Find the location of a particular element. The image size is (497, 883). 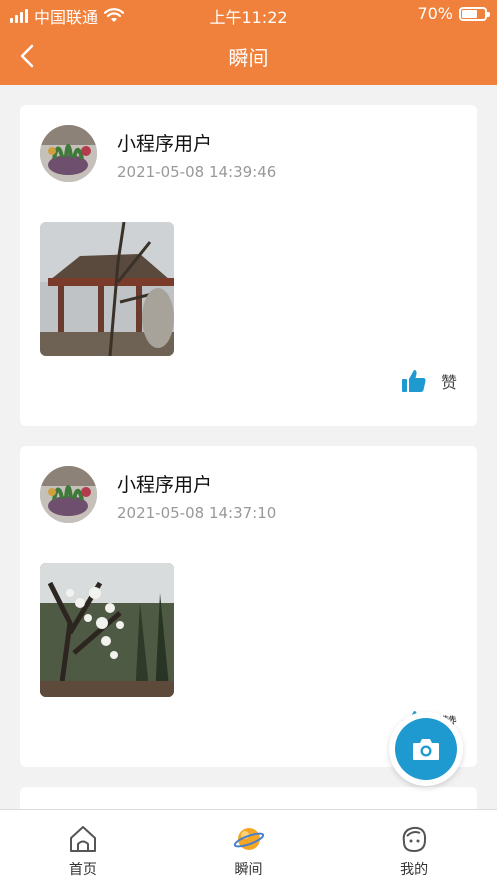

tab-mine: 我的 is located at coordinates (414, 846).